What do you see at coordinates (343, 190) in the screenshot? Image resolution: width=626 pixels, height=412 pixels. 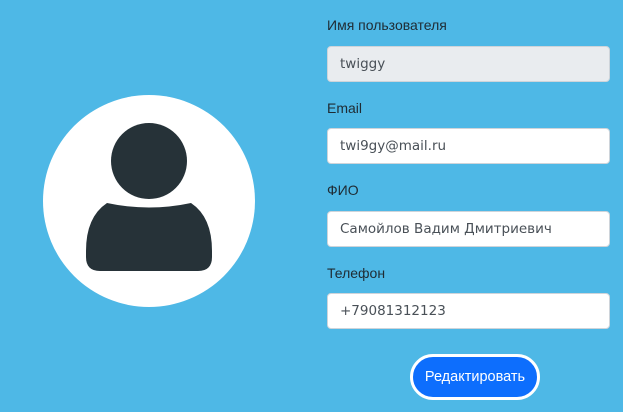 I see `full-name-label: ФИО` at bounding box center [343, 190].